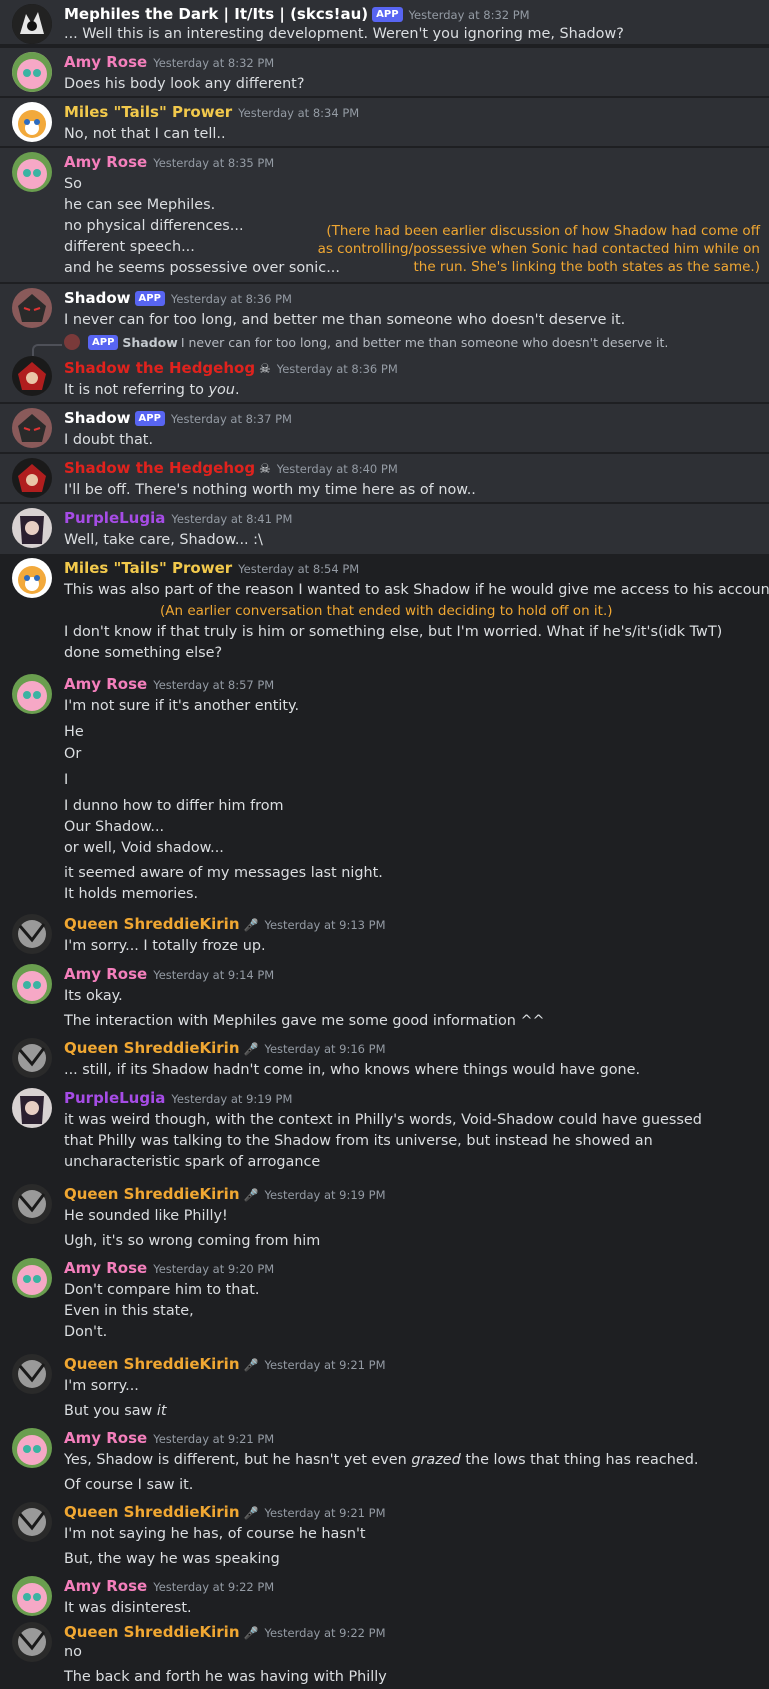  Describe the element at coordinates (161, 1411) in the screenshot. I see `text-emphasis: it` at that location.